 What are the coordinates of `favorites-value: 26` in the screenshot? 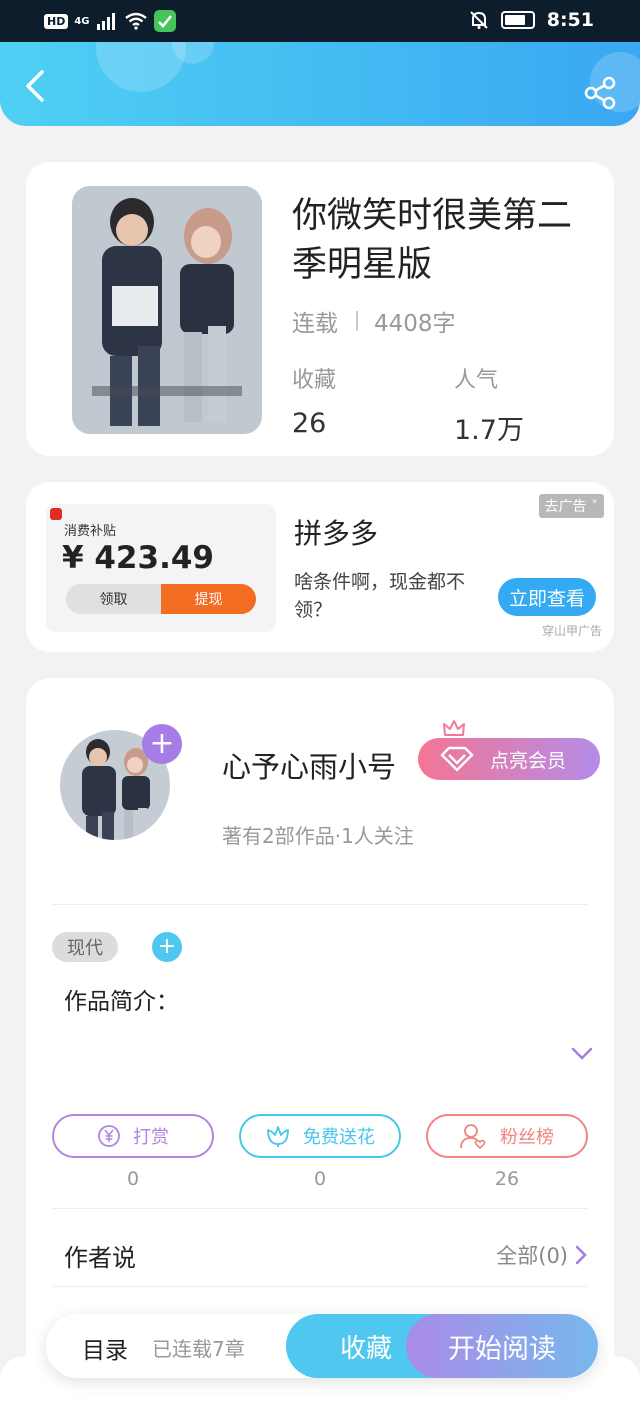 It's located at (309, 423).